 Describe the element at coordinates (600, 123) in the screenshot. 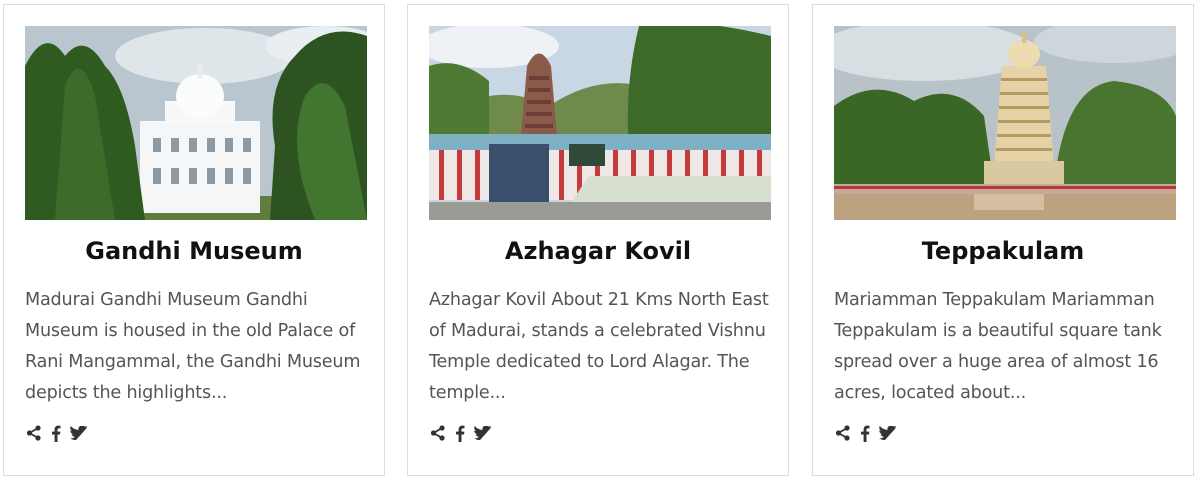

I see `card-image-azhagar-kovil` at that location.